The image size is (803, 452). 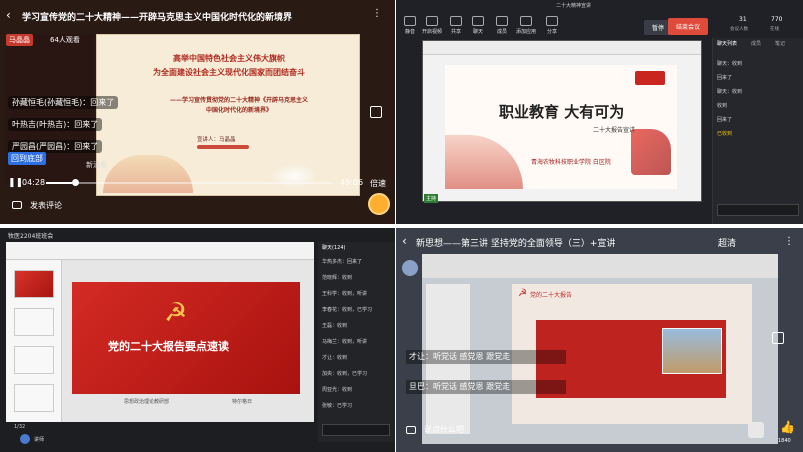 What do you see at coordinates (486, 357) in the screenshot?
I see `chat-message: 才让：听党话 感党恩 跟党走` at bounding box center [486, 357].